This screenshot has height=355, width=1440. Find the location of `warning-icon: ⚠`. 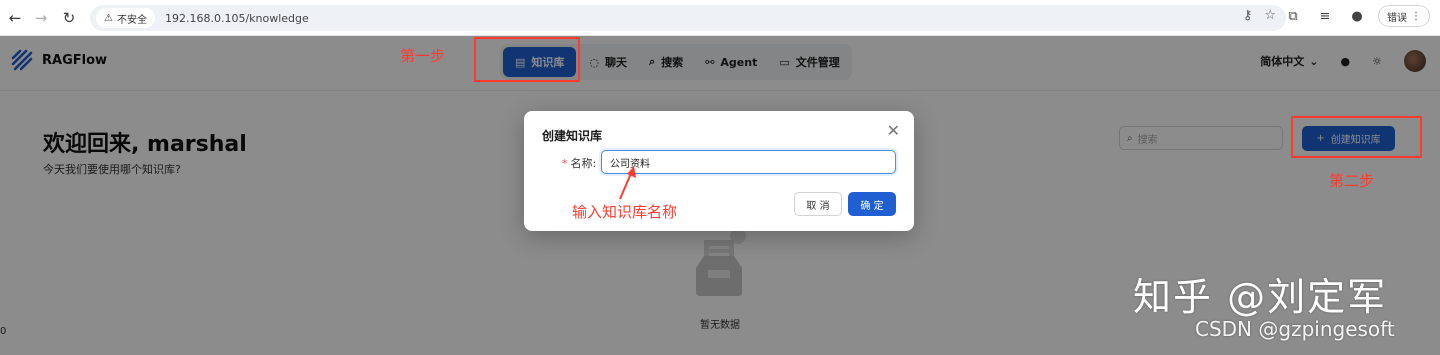

warning-icon: ⚠ is located at coordinates (108, 18).